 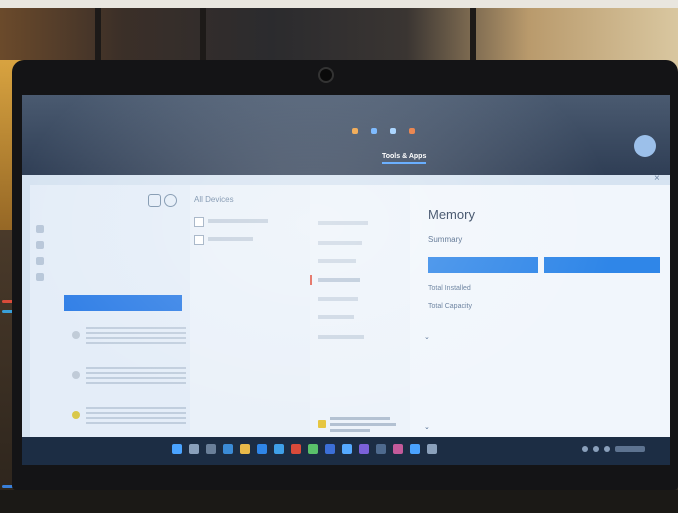 I want to click on battery-icon, so click(x=607, y=449).